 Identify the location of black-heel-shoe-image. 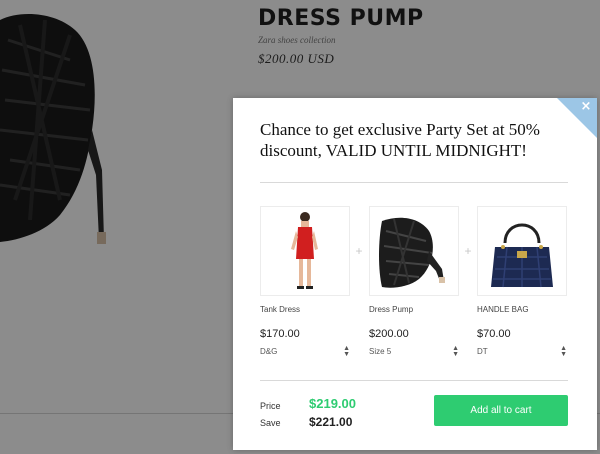
(412, 252).